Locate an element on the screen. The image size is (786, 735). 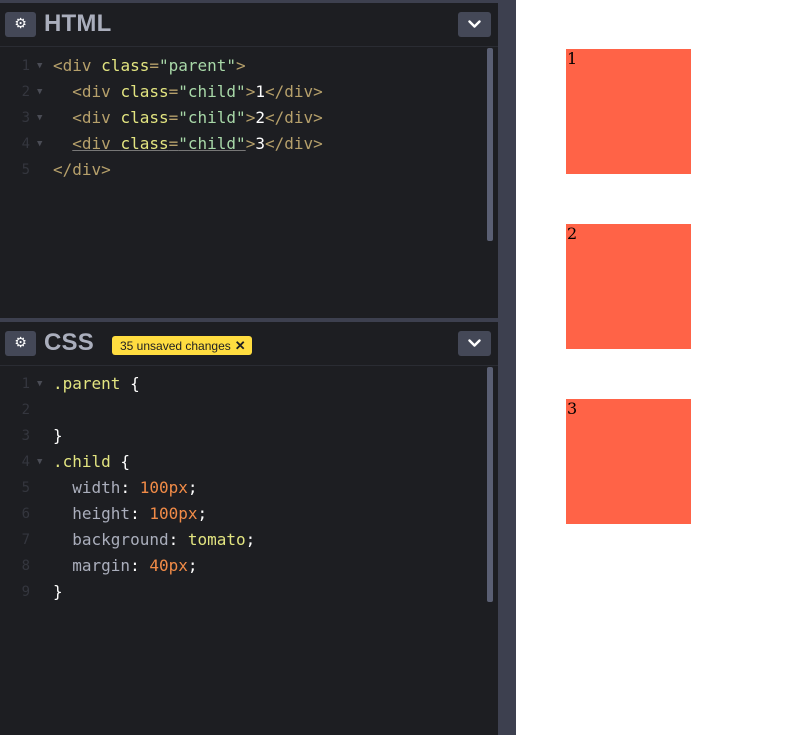
code-line: 4 ▼ <div class="child">3</div> is located at coordinates (249, 144).